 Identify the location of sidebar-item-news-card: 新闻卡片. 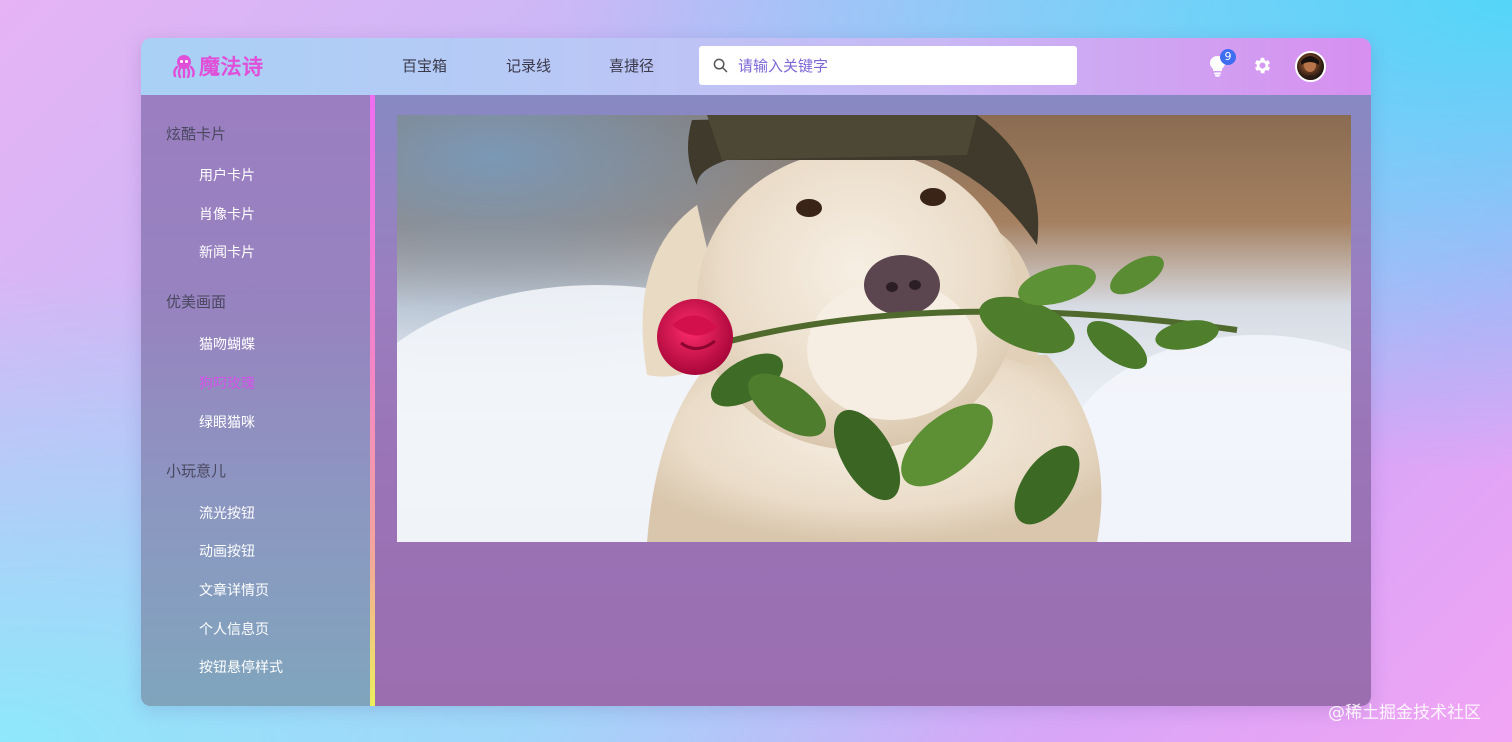
(227, 252).